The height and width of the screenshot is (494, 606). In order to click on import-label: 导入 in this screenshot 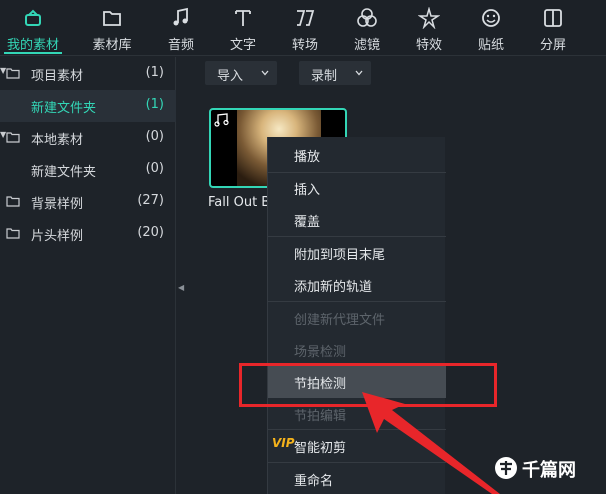, I will do `click(230, 76)`.